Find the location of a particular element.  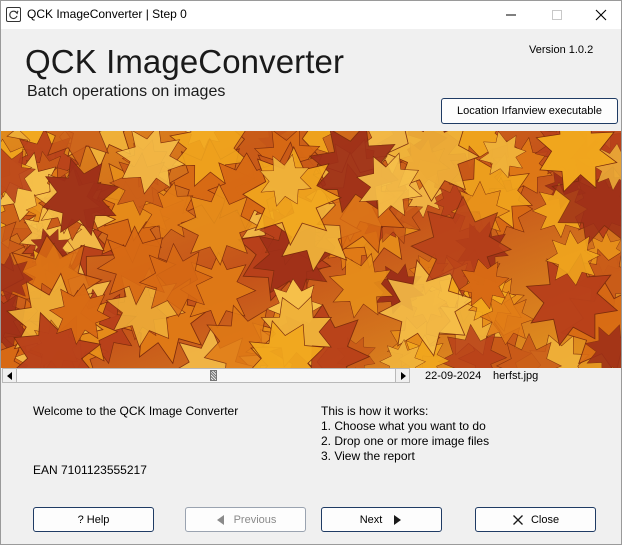

close-window-button is located at coordinates (600, 15).